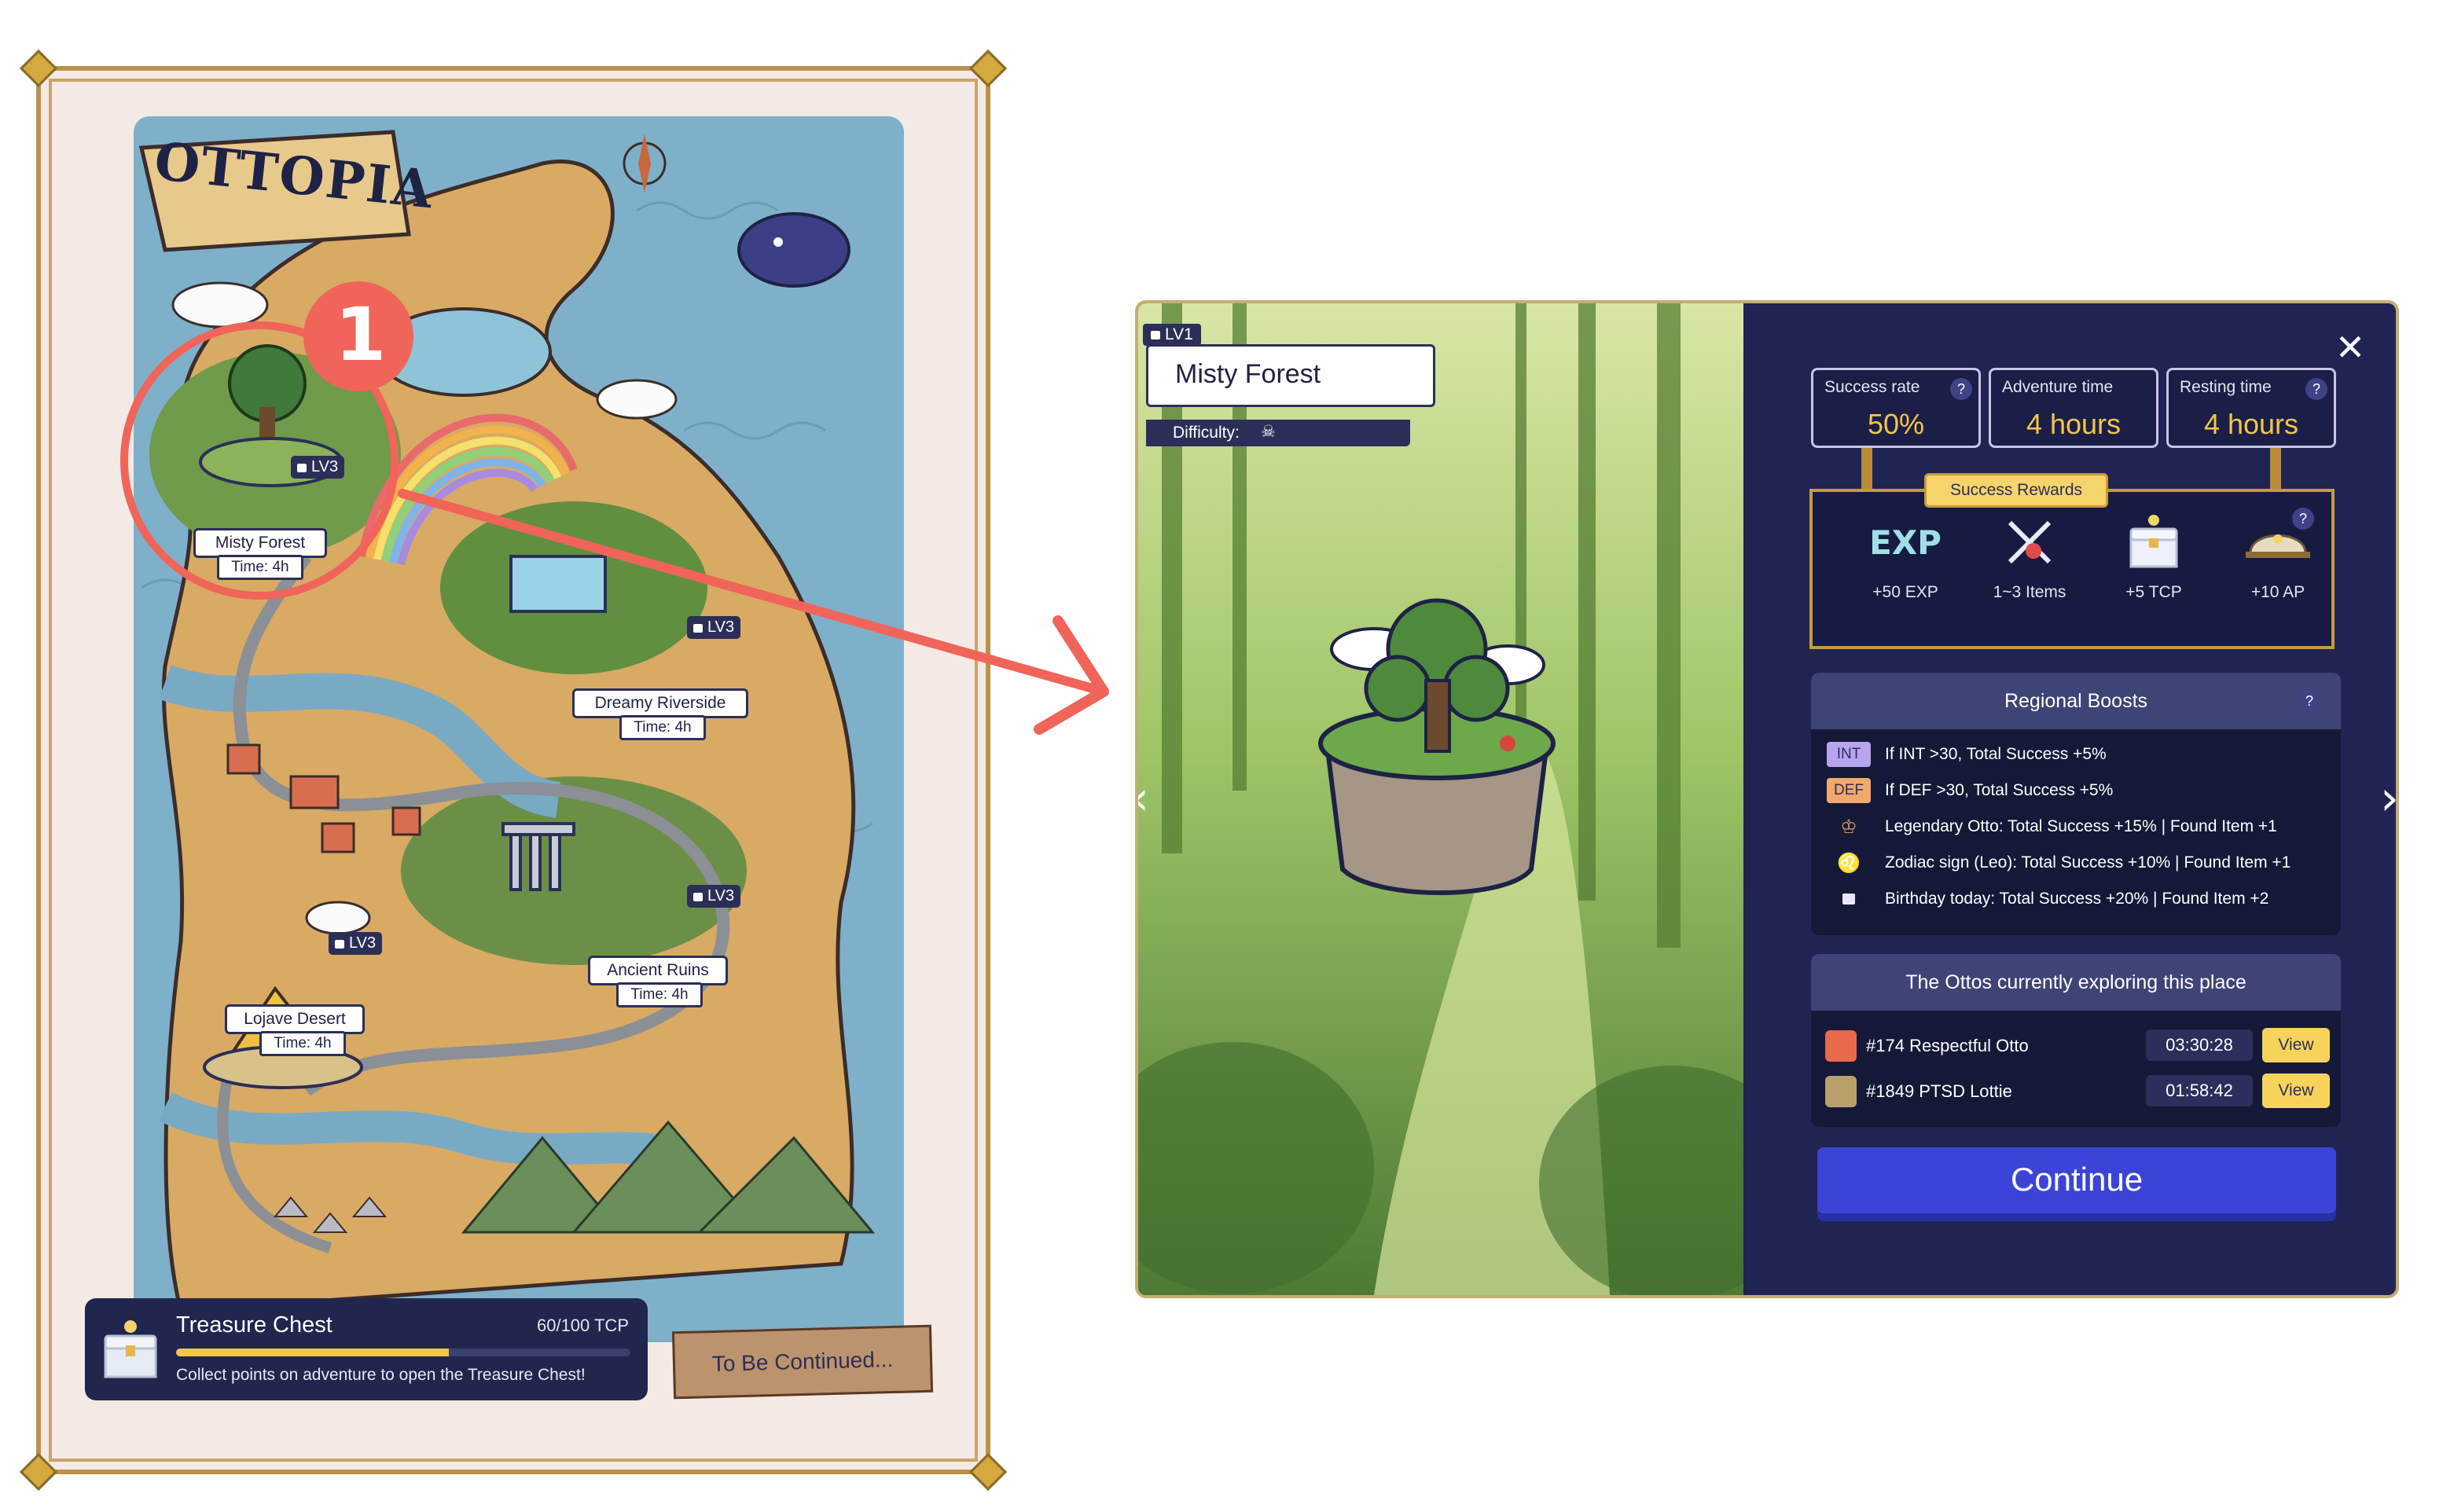 The width and height of the screenshot is (2443, 1512). I want to click on reward-tcp: +5 TCP, so click(2154, 556).